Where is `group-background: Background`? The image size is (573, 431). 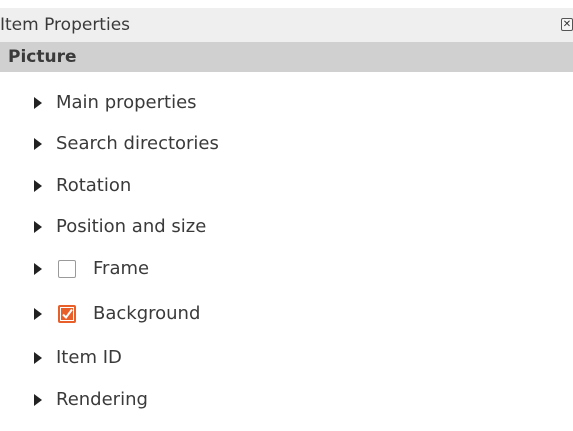 group-background: Background is located at coordinates (286, 314).